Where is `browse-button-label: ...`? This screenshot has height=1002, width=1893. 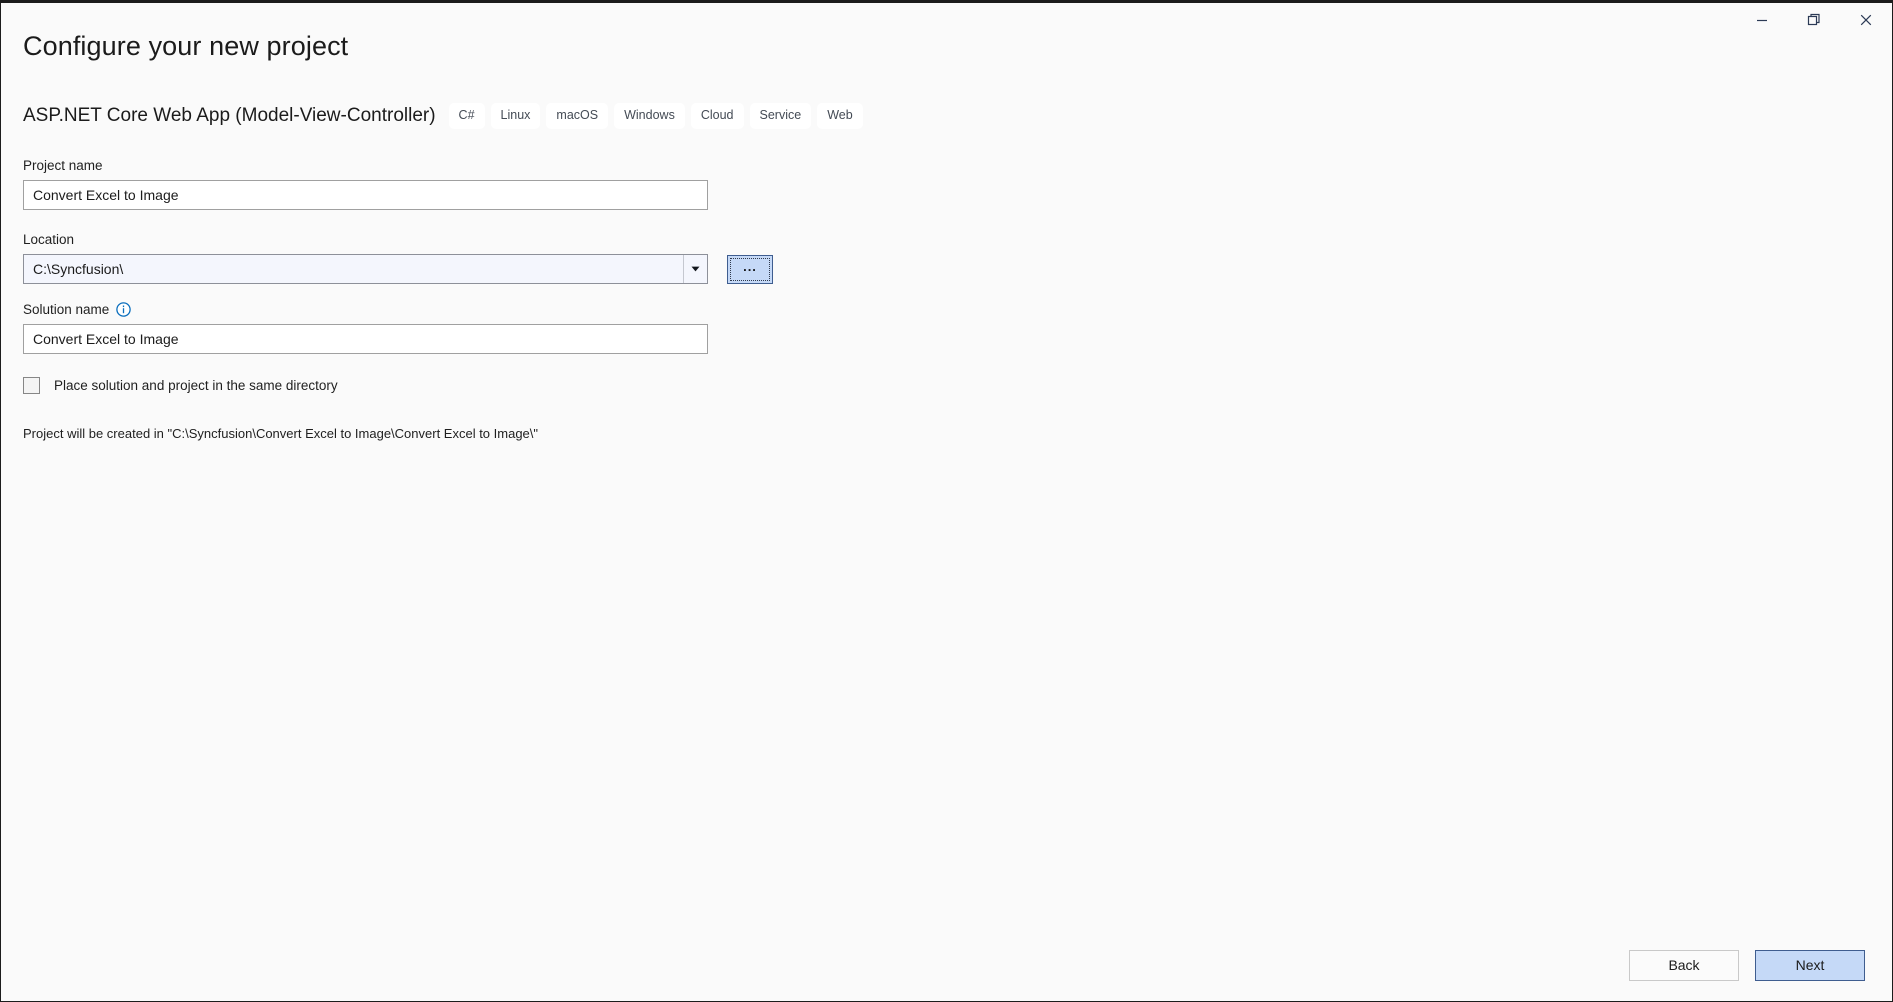
browse-button-label: ... is located at coordinates (750, 266).